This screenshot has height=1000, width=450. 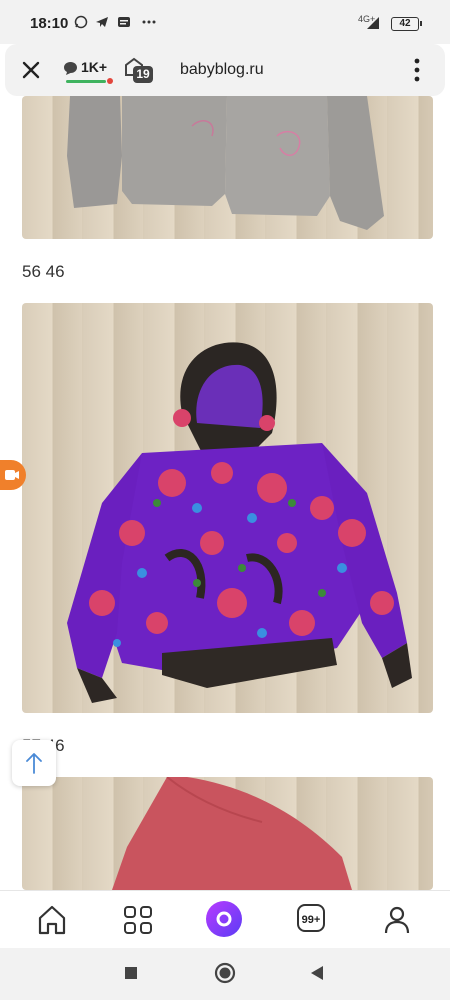 I want to click on product-image-grey-hoodies, so click(x=227, y=167).